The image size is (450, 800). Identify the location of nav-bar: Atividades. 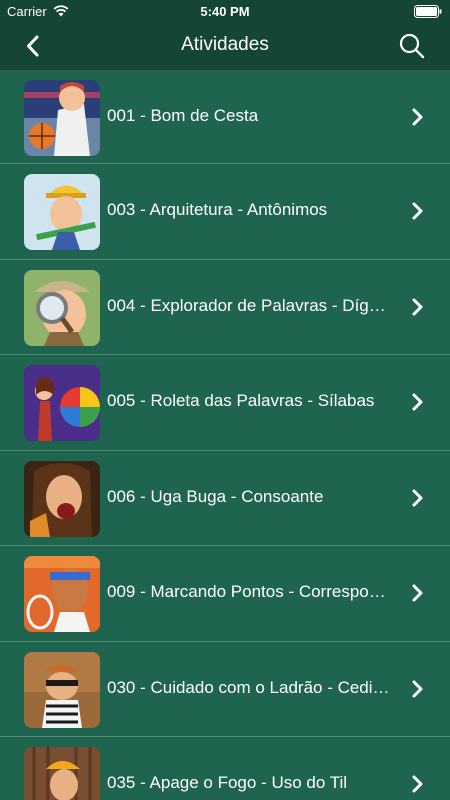
(225, 46).